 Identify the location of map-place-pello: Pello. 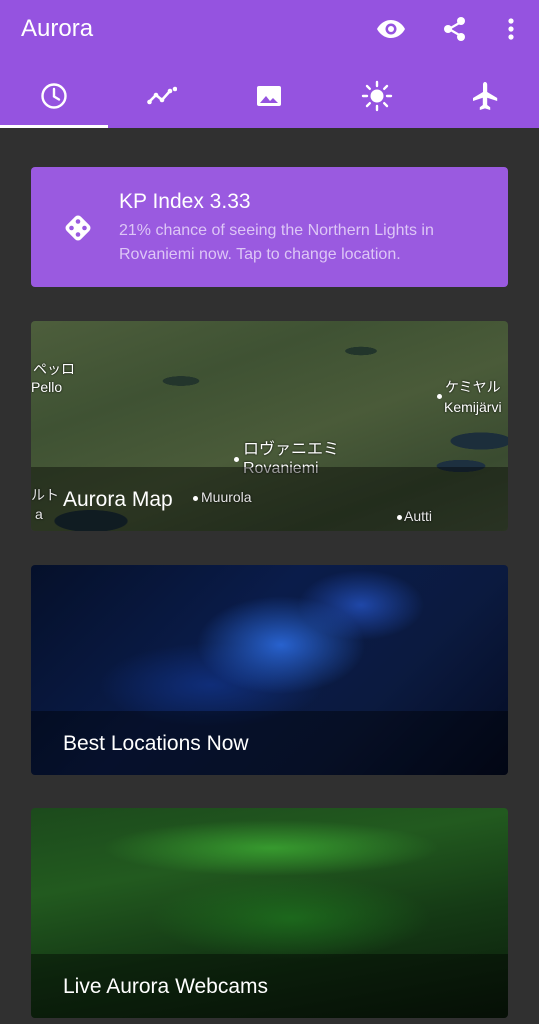
(47, 387).